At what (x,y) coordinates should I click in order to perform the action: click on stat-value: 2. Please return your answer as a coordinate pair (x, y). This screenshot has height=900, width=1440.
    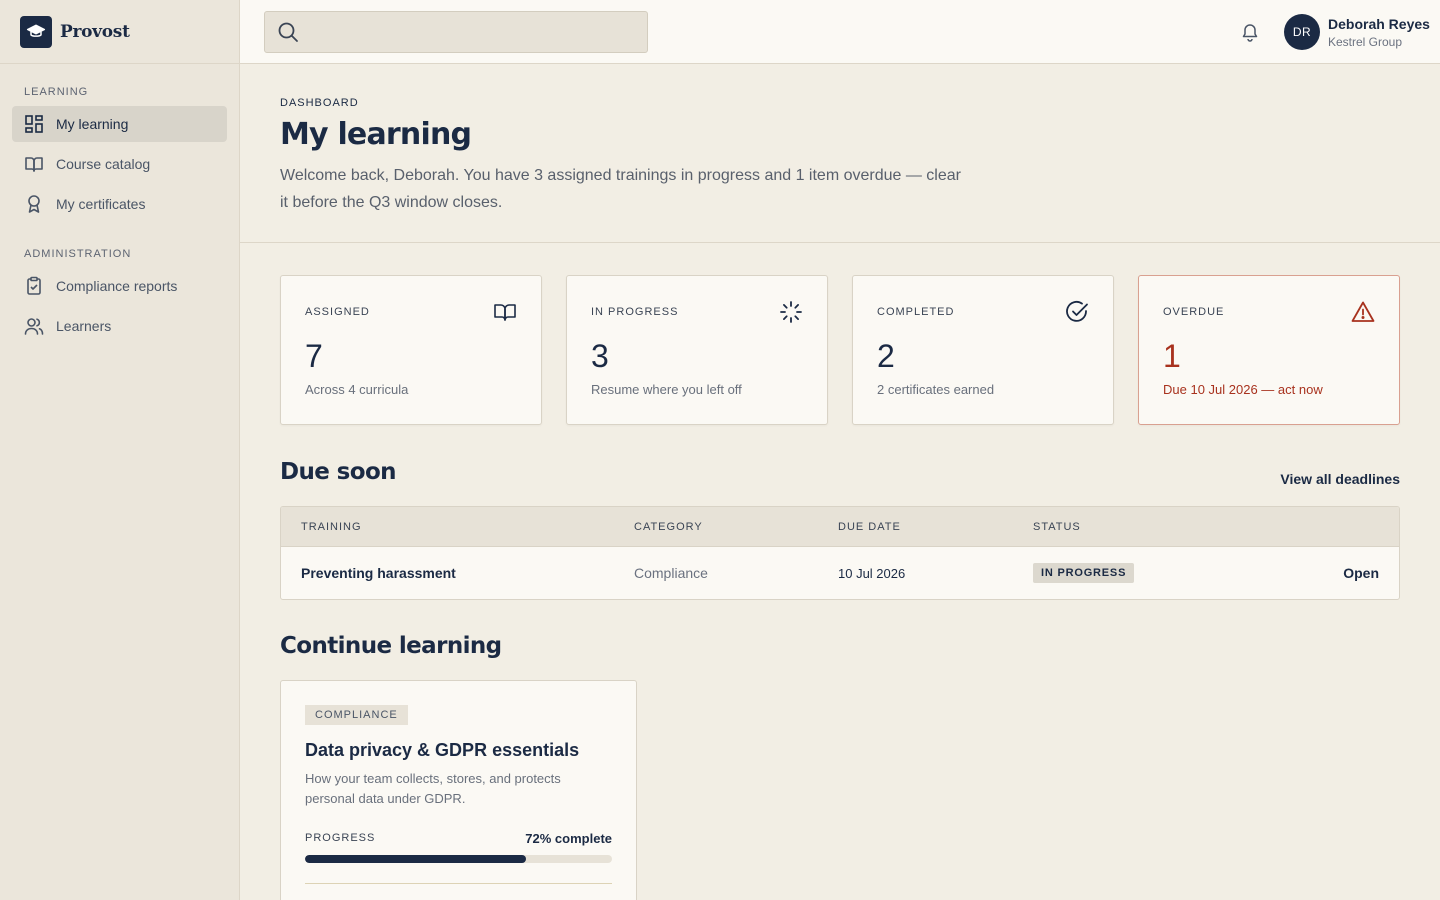
    Looking at the image, I should click on (886, 356).